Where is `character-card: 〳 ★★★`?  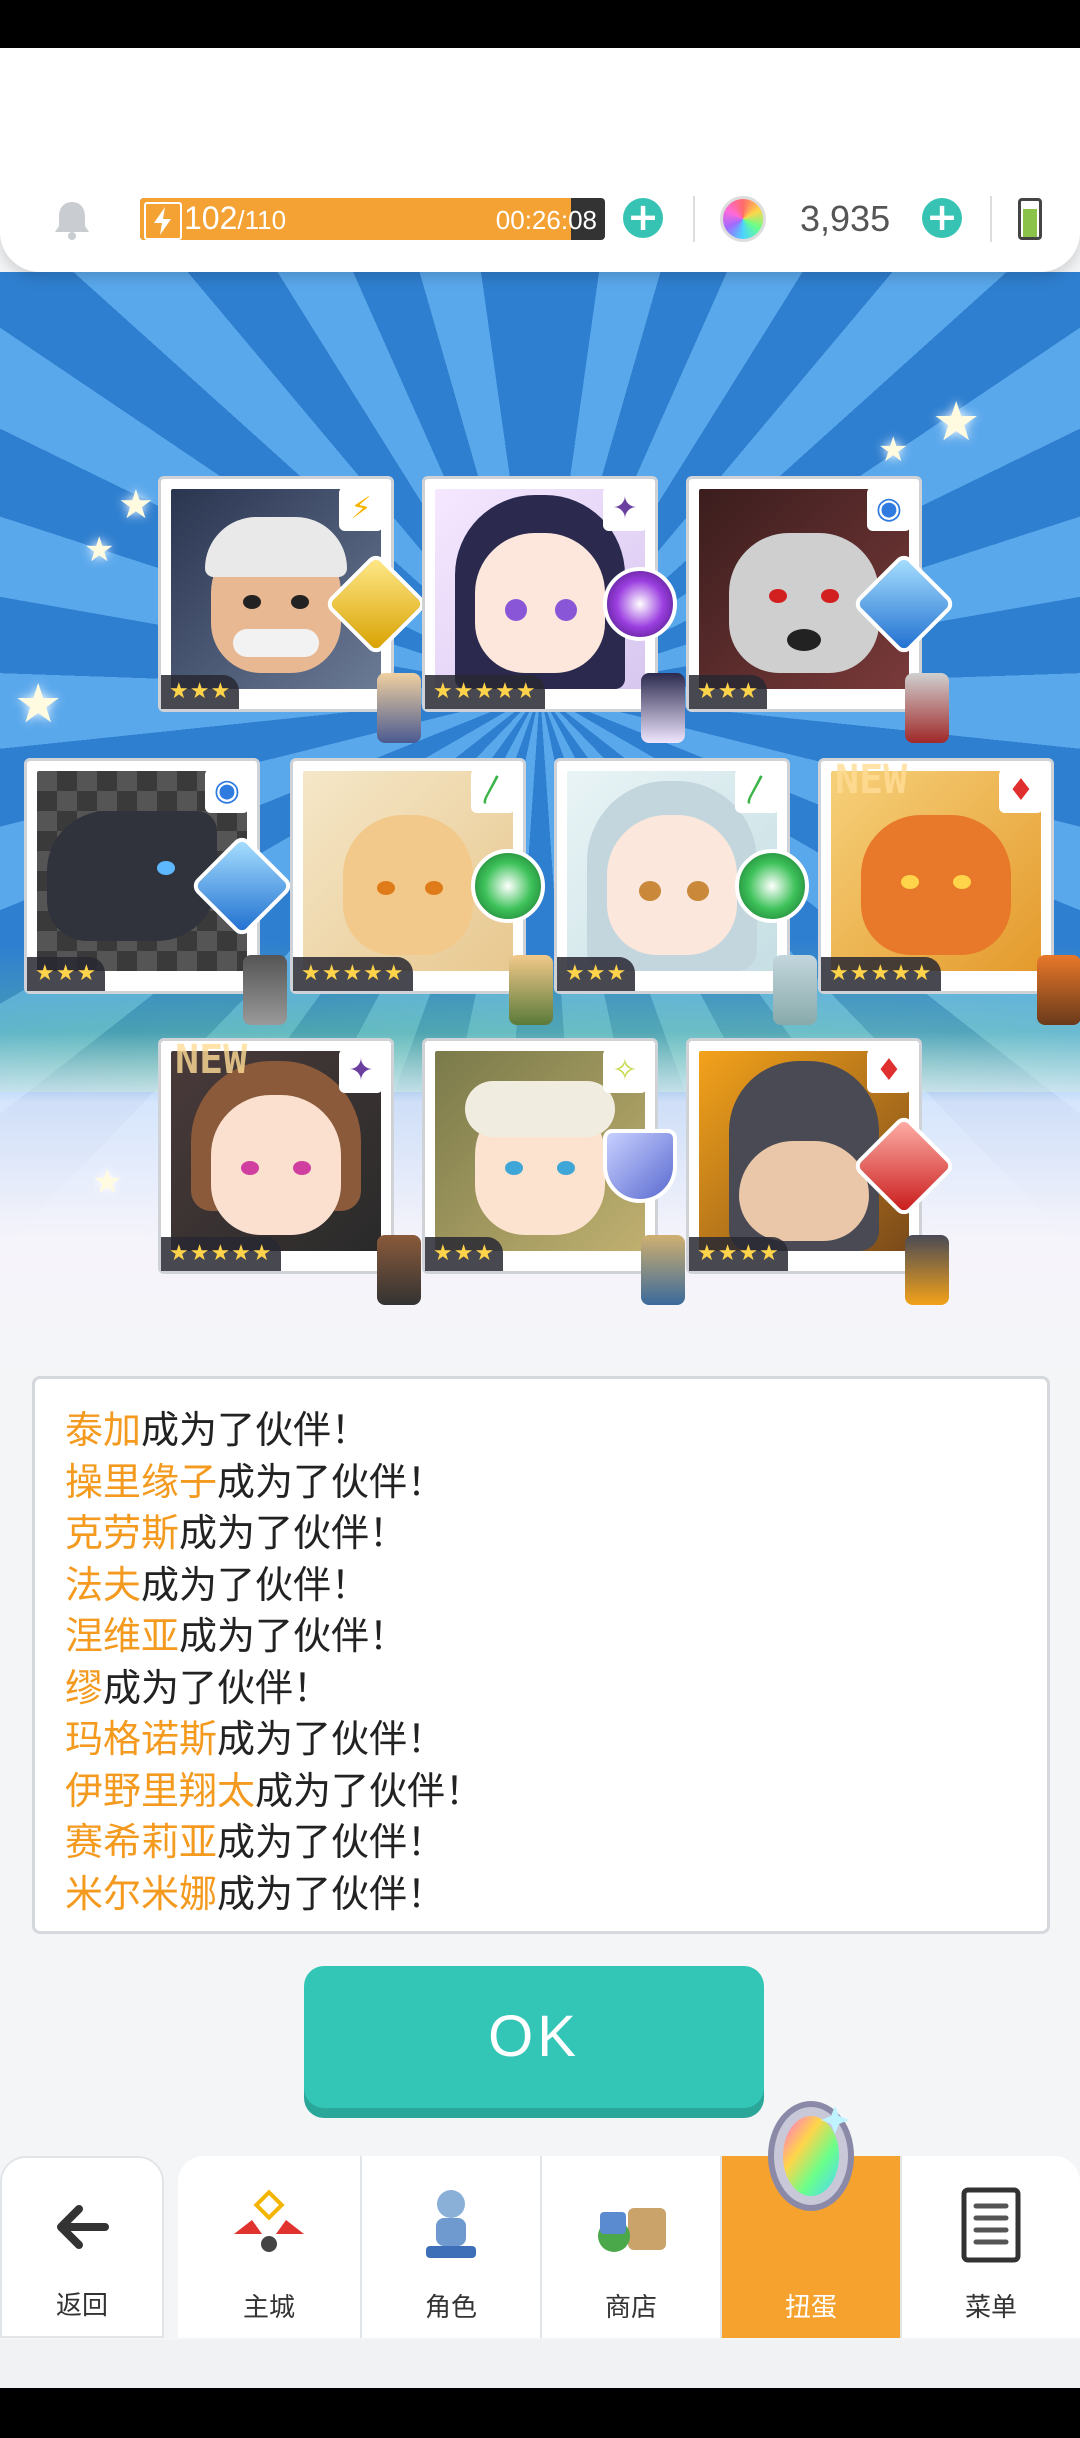
character-card: 〳 ★★★ is located at coordinates (689, 891).